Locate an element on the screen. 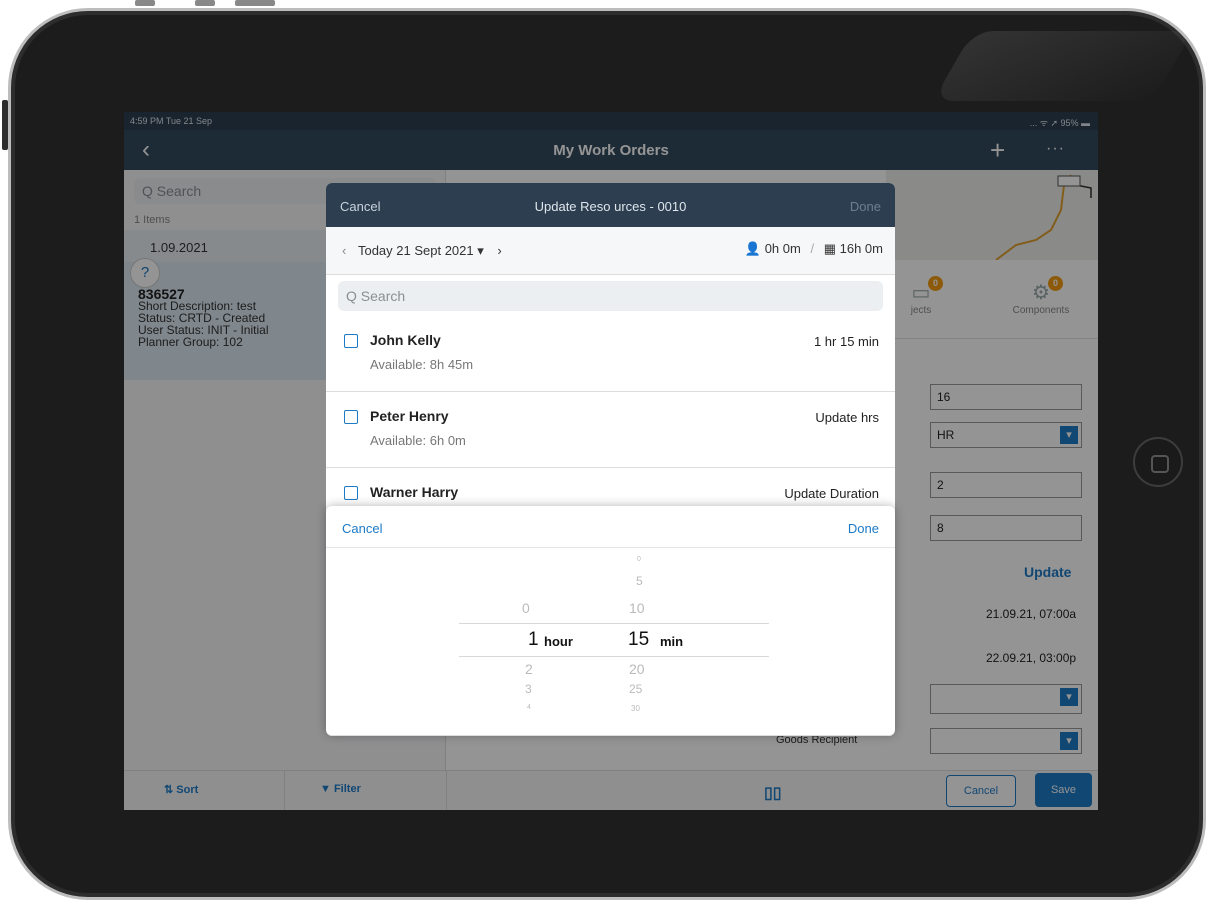 The height and width of the screenshot is (909, 1212). total-time: 16h 0m is located at coordinates (861, 248).